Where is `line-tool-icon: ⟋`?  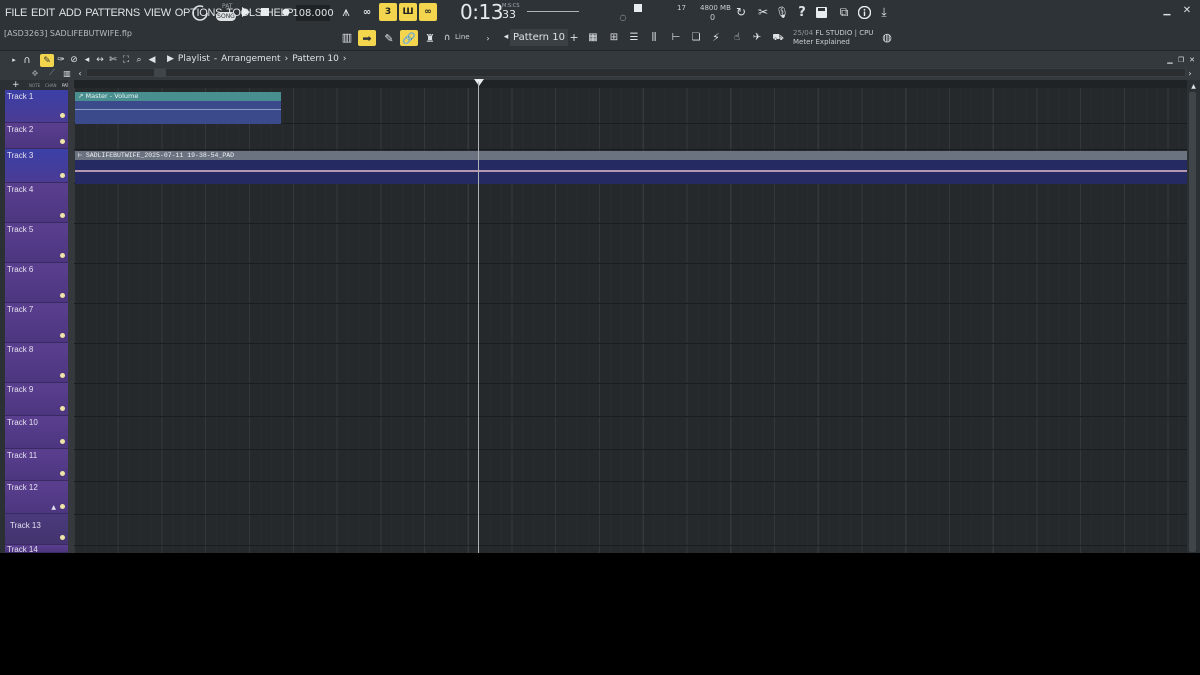
line-tool-icon: ⟋ is located at coordinates (52, 73).